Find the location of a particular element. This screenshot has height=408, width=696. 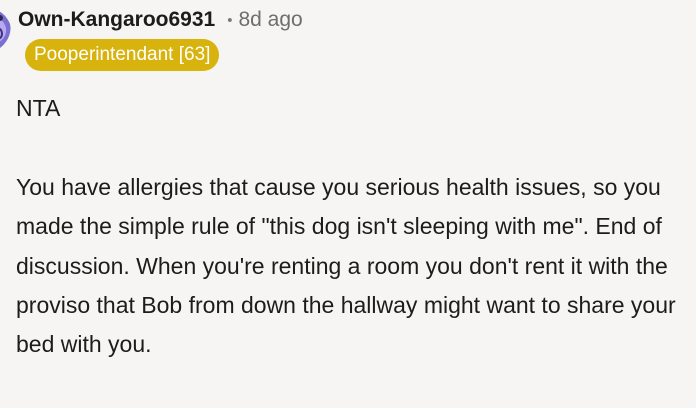

comment-paragraph: NTA is located at coordinates (38, 108).